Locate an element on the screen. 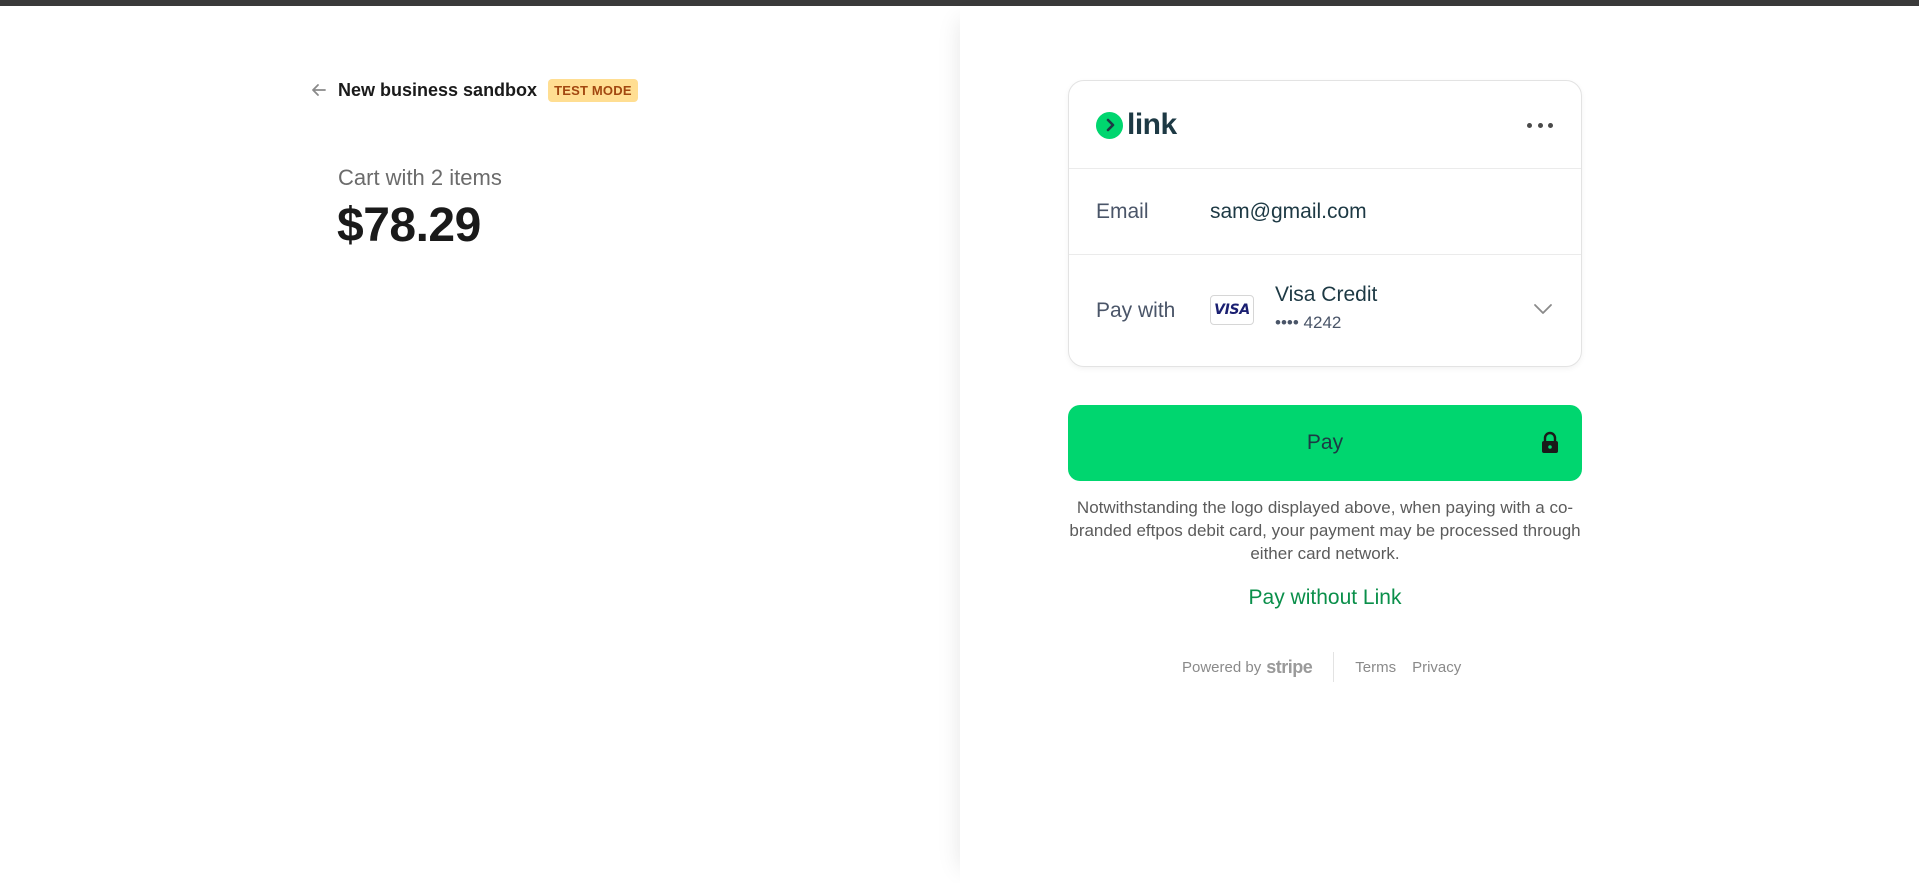 The image size is (1919, 883). business-name: New business sandbox is located at coordinates (438, 89).